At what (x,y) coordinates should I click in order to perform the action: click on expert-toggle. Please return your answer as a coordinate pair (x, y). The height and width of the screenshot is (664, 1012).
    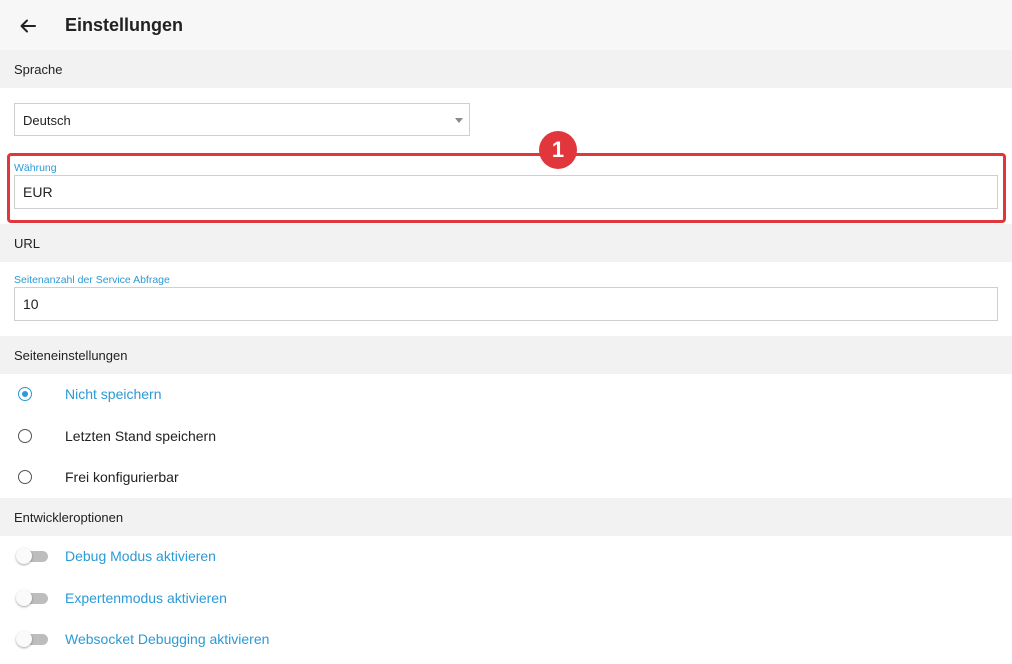
    Looking at the image, I should click on (32, 598).